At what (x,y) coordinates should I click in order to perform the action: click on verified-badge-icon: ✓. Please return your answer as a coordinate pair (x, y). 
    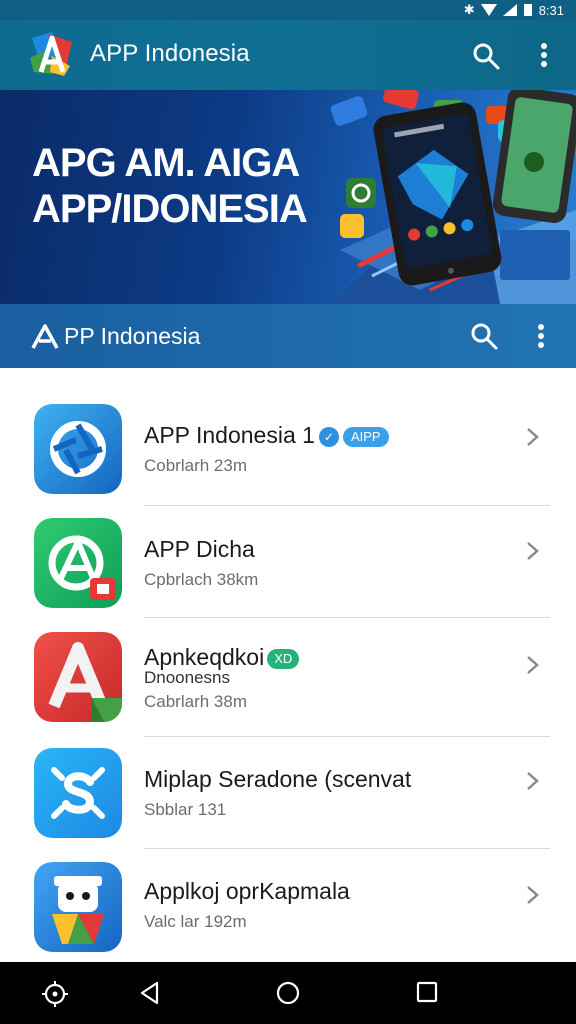
    Looking at the image, I should click on (328, 436).